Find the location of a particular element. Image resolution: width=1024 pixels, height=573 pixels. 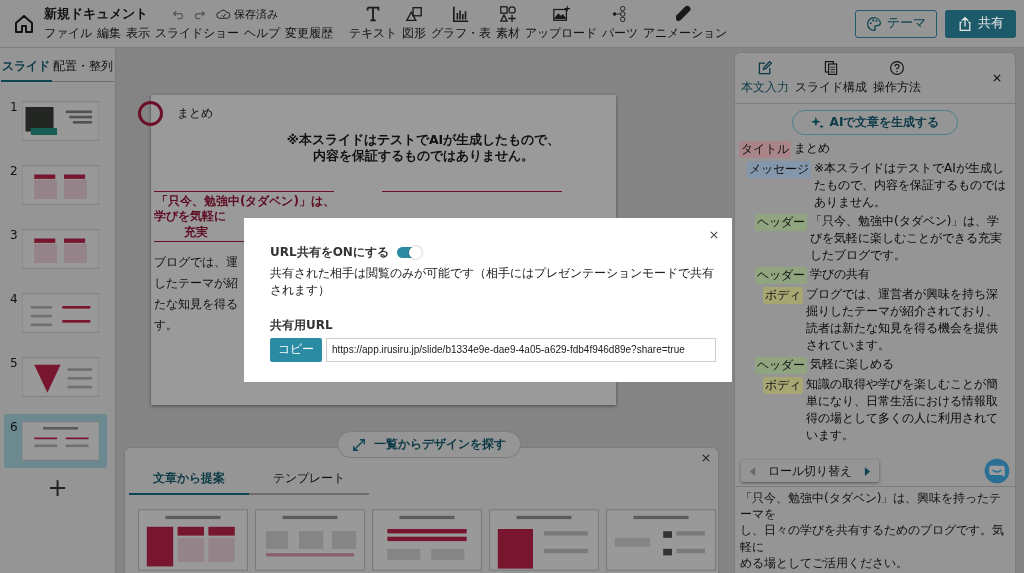

nodes-icon is located at coordinates (620, 14).